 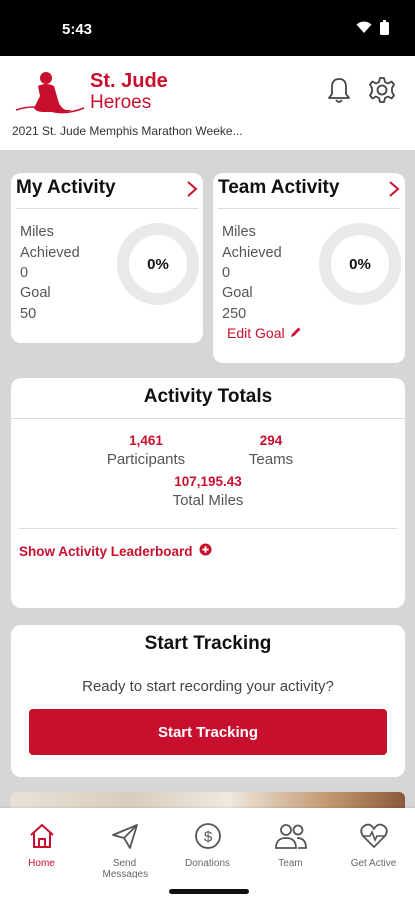 What do you see at coordinates (290, 863) in the screenshot?
I see `nav-label-team: Team` at bounding box center [290, 863].